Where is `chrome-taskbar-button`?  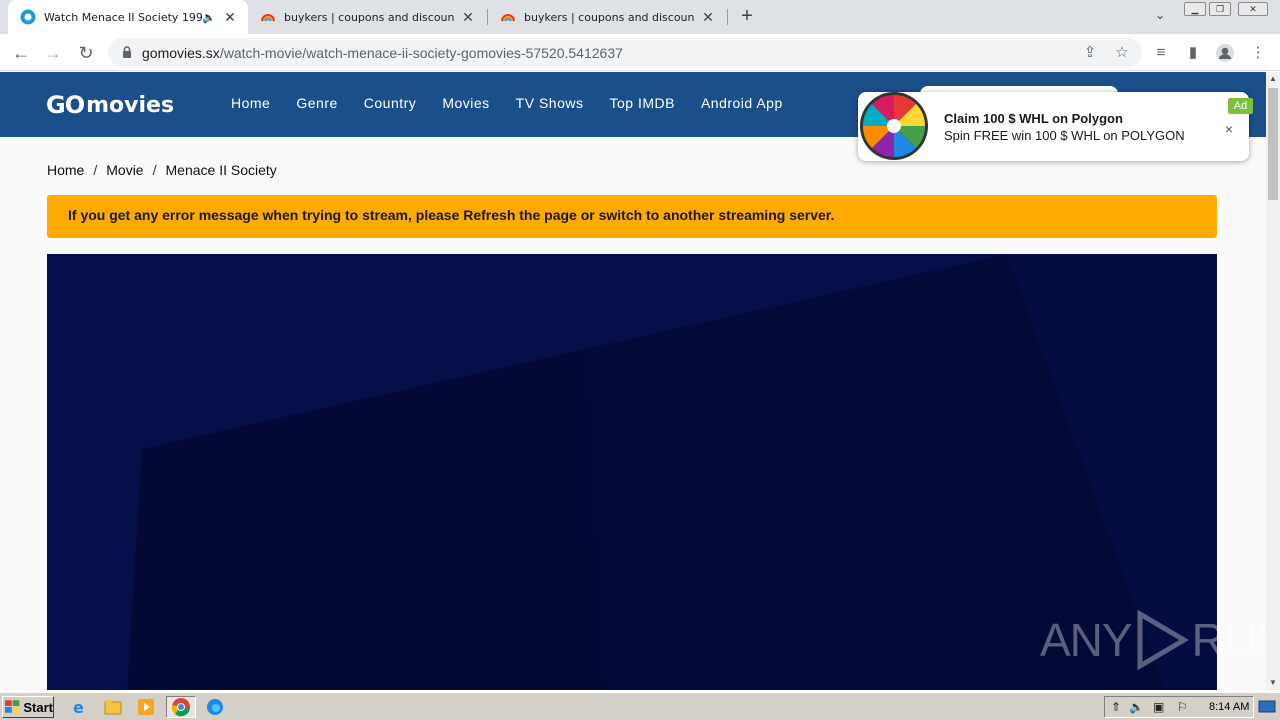 chrome-taskbar-button is located at coordinates (181, 707).